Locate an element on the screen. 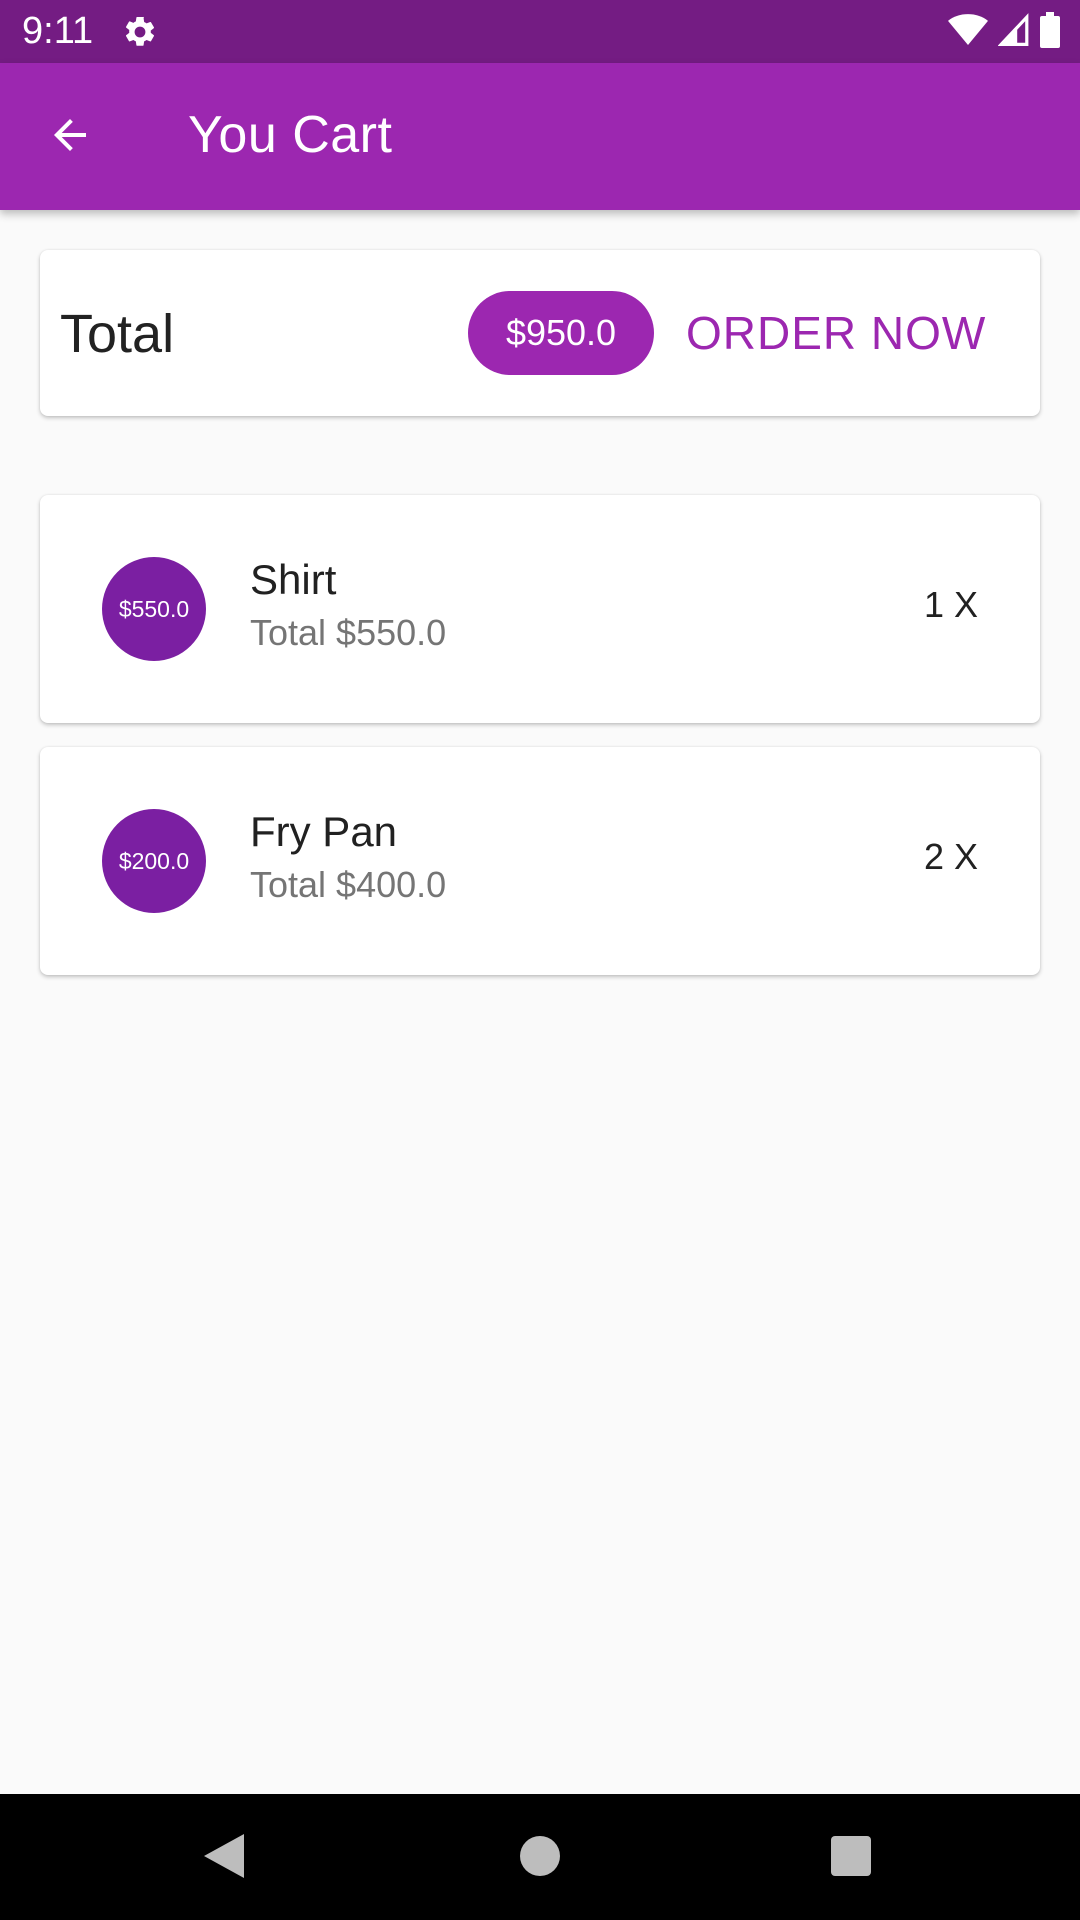 This screenshot has height=1920, width=1080. cart-item: $550.0 Shirt Total $550.0 1 X is located at coordinates (540, 609).